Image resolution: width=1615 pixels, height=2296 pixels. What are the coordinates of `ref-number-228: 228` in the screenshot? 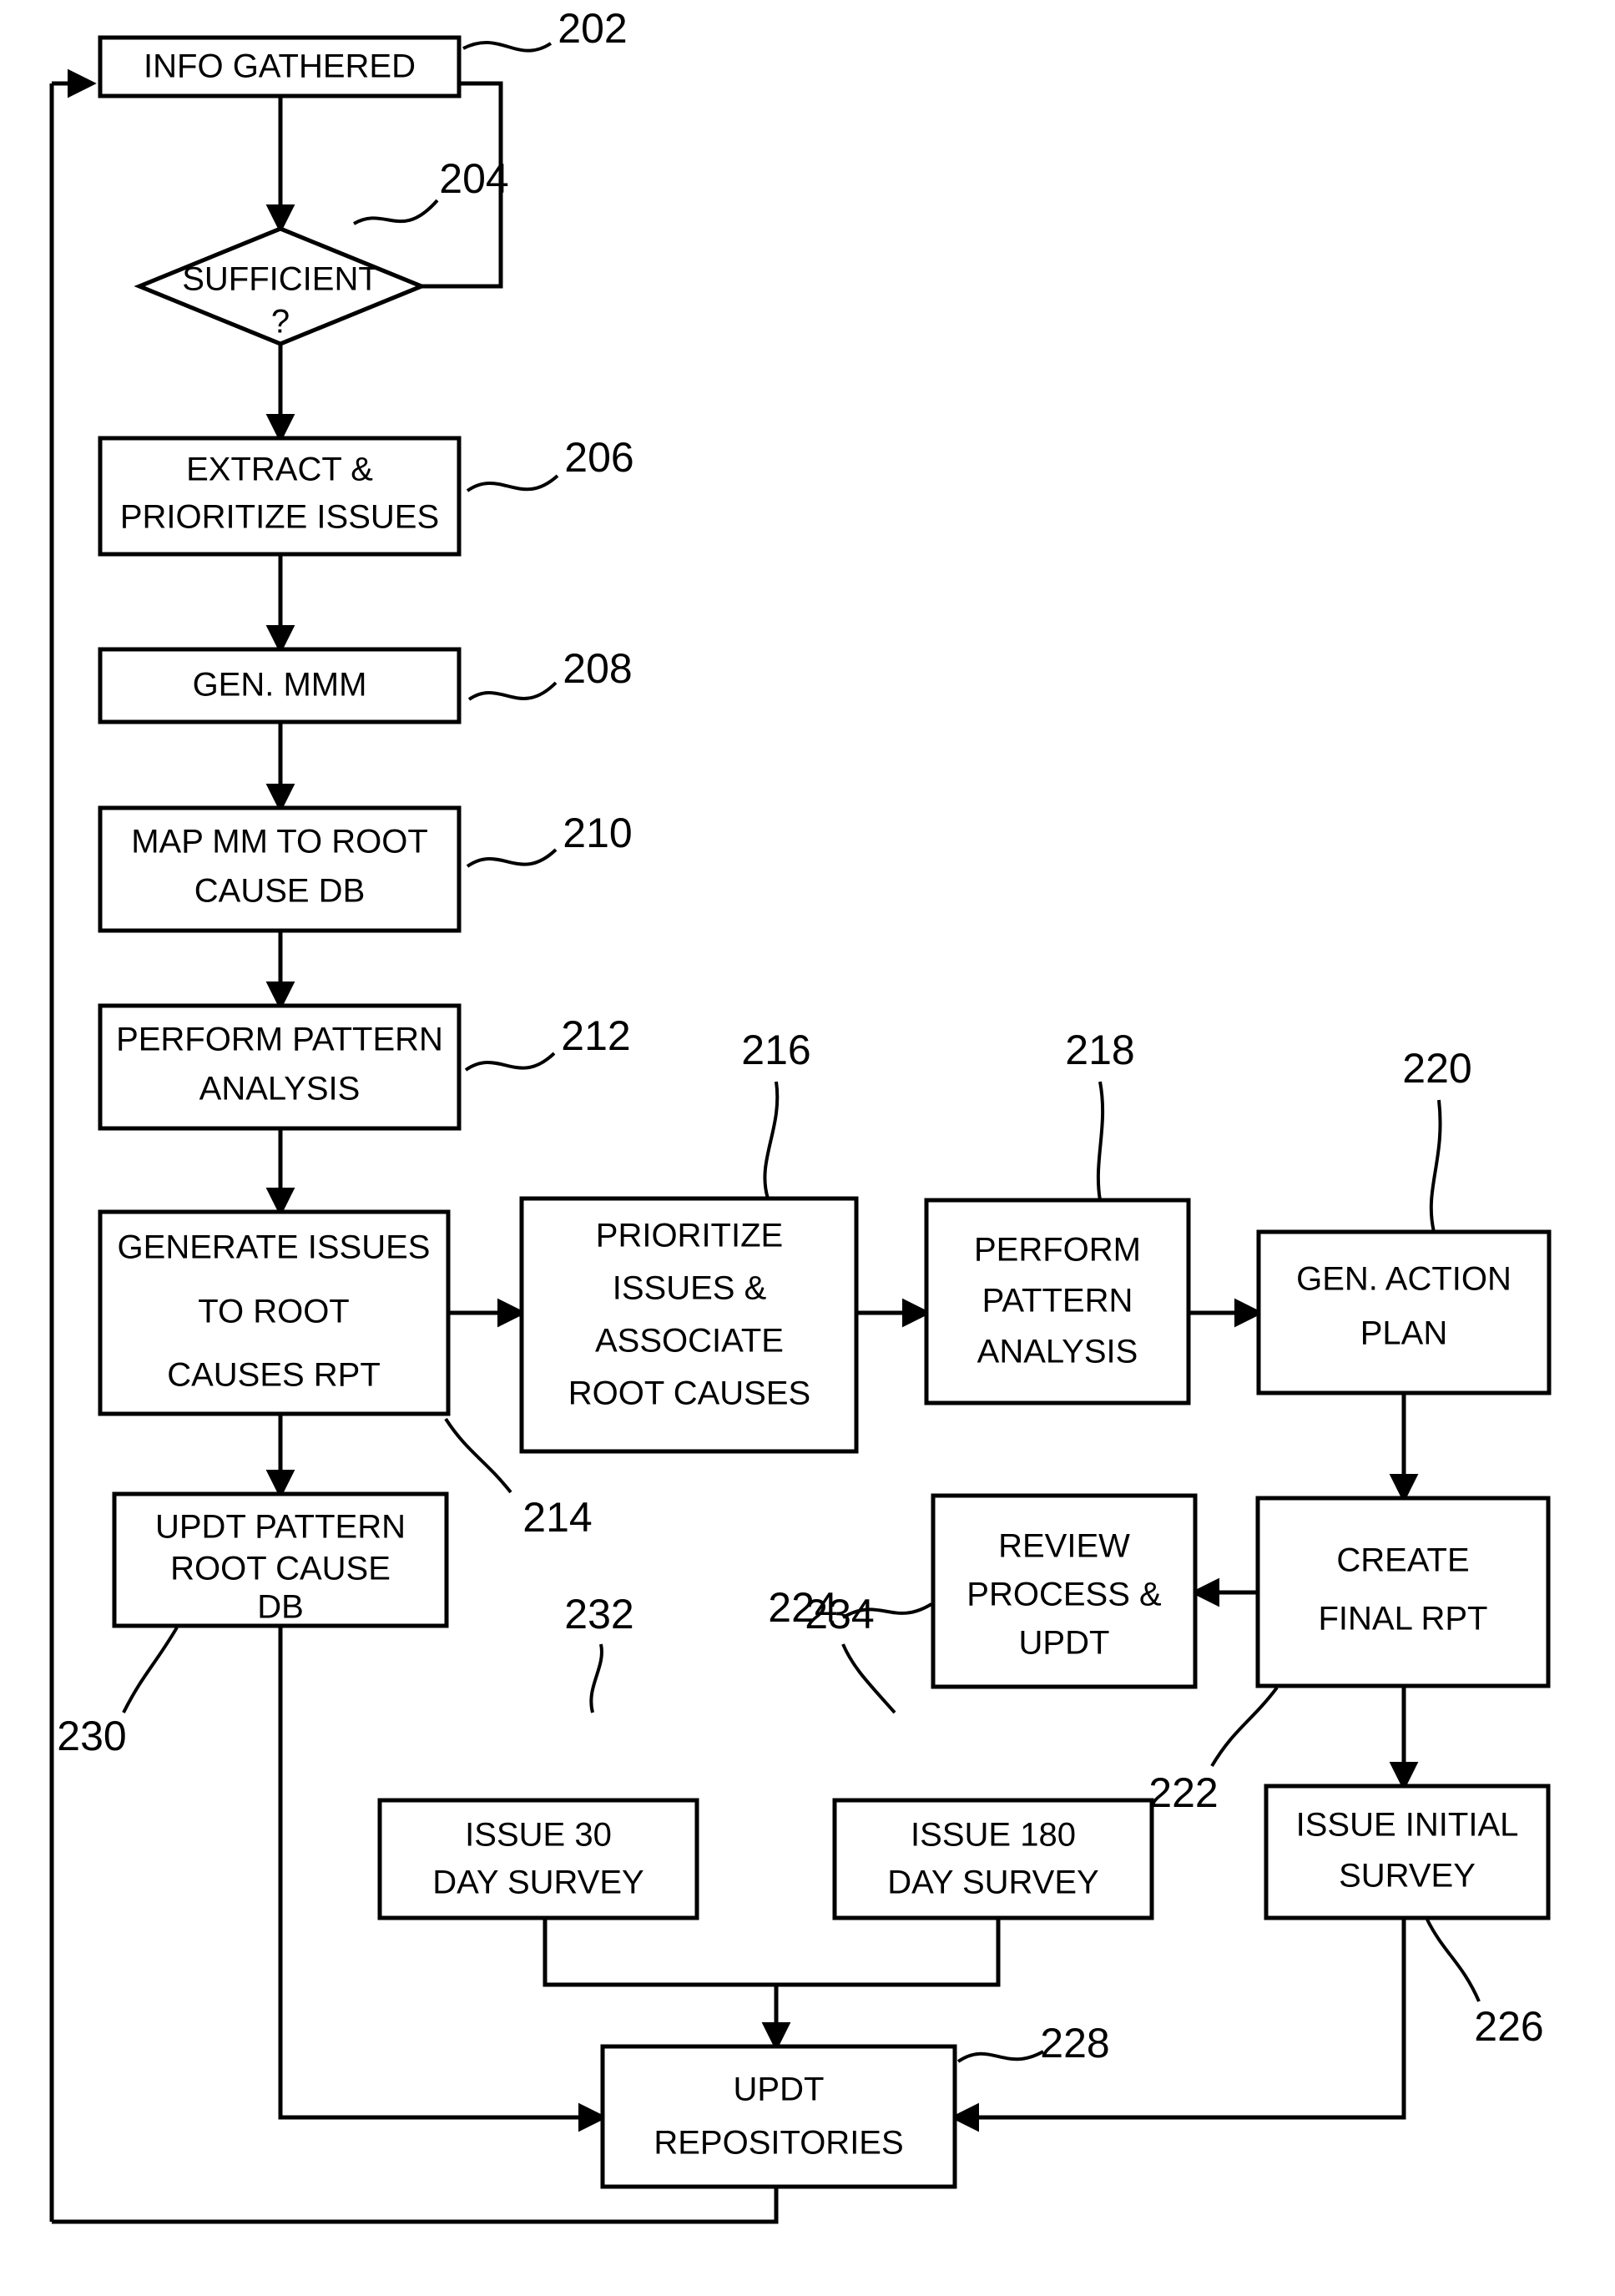 It's located at (1074, 2043).